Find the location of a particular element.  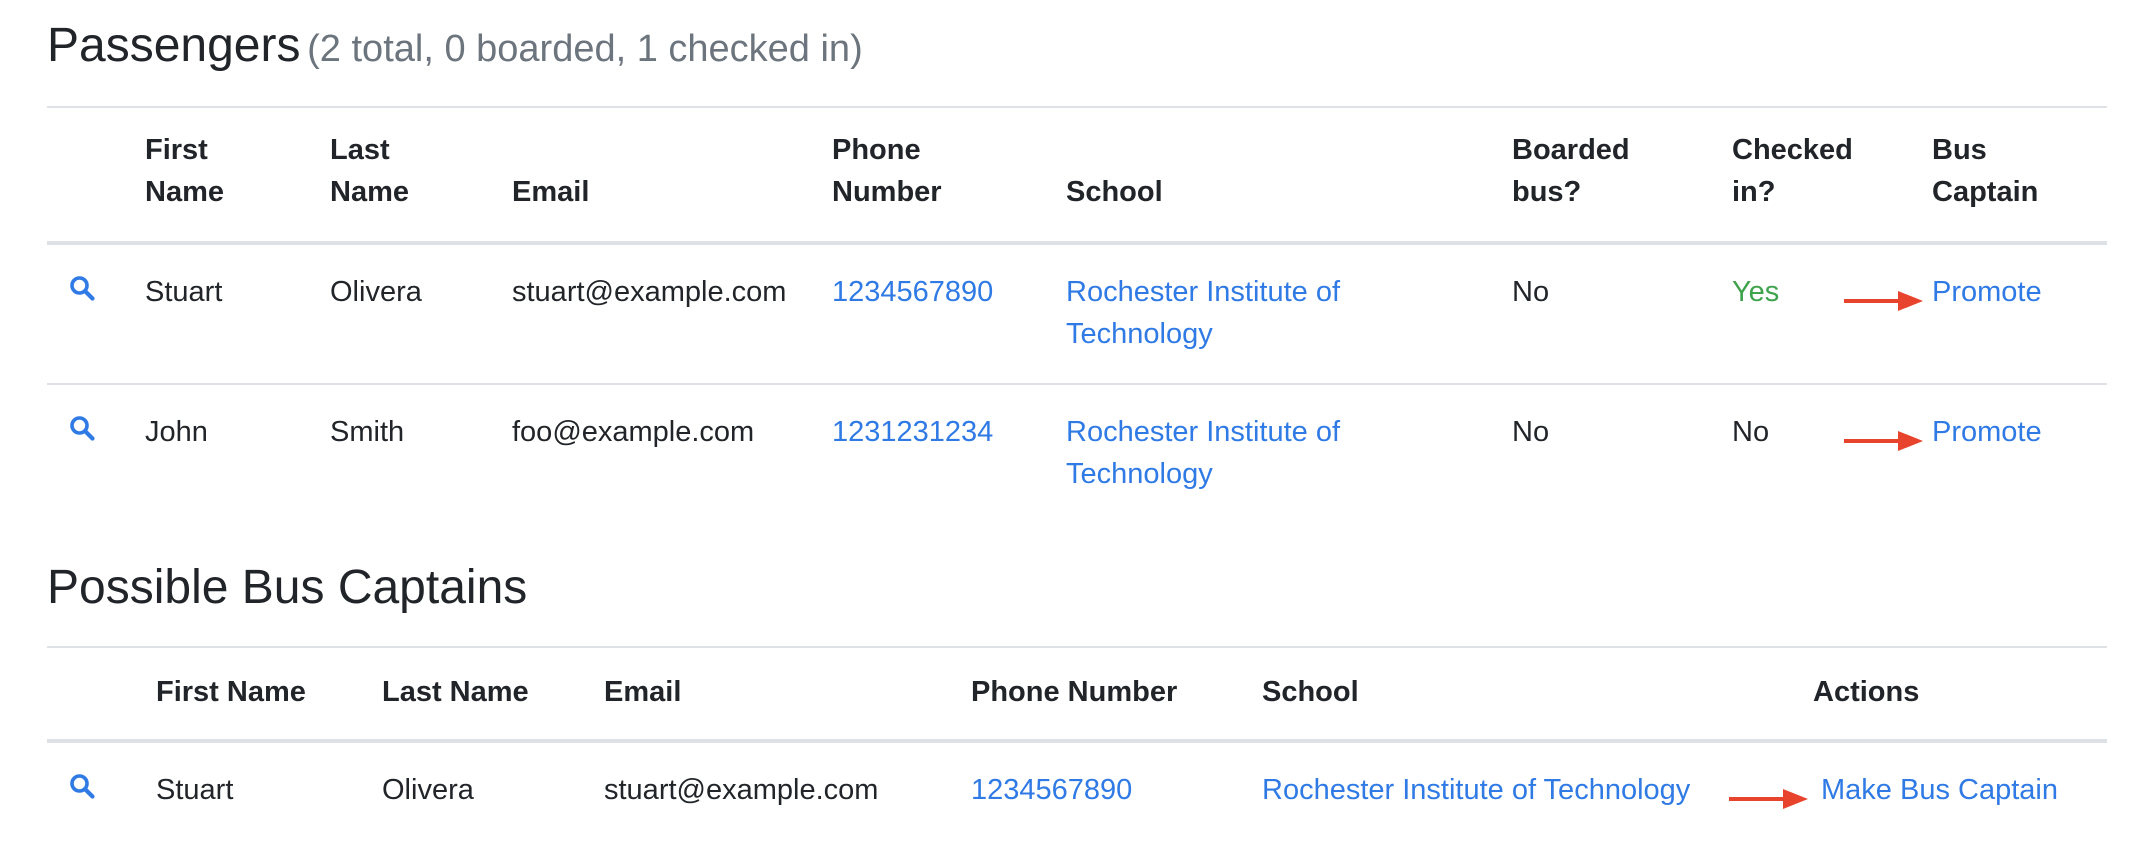

phone-cell: 1231231234 is located at coordinates (949, 453).